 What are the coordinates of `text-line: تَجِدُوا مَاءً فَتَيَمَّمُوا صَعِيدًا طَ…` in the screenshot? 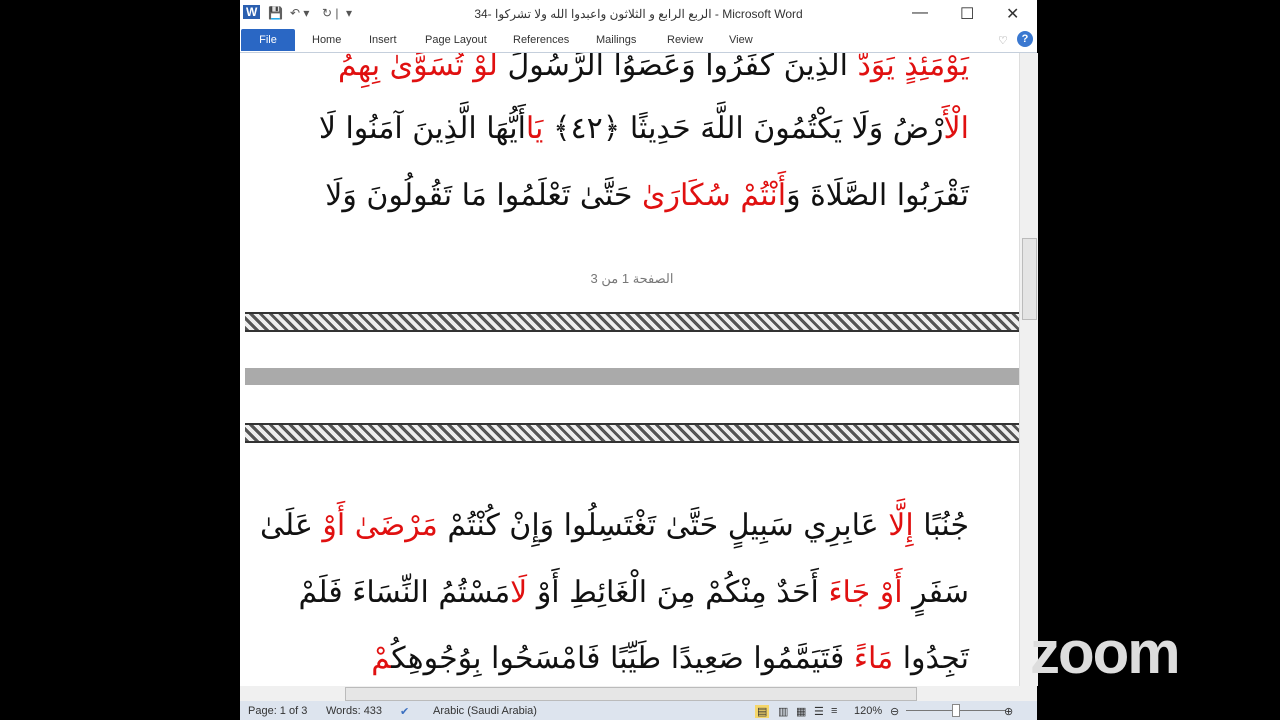 It's located at (631, 658).